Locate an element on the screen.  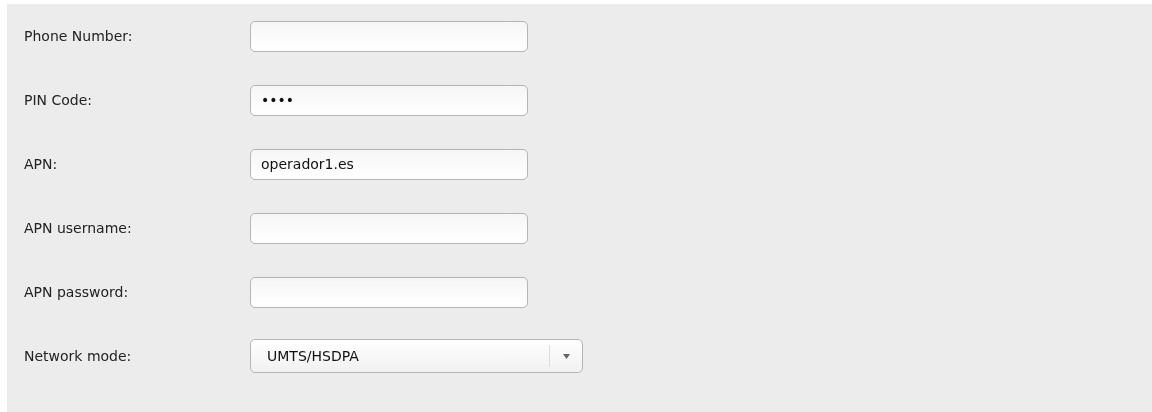
field-label: PIN Code: is located at coordinates (59, 100).